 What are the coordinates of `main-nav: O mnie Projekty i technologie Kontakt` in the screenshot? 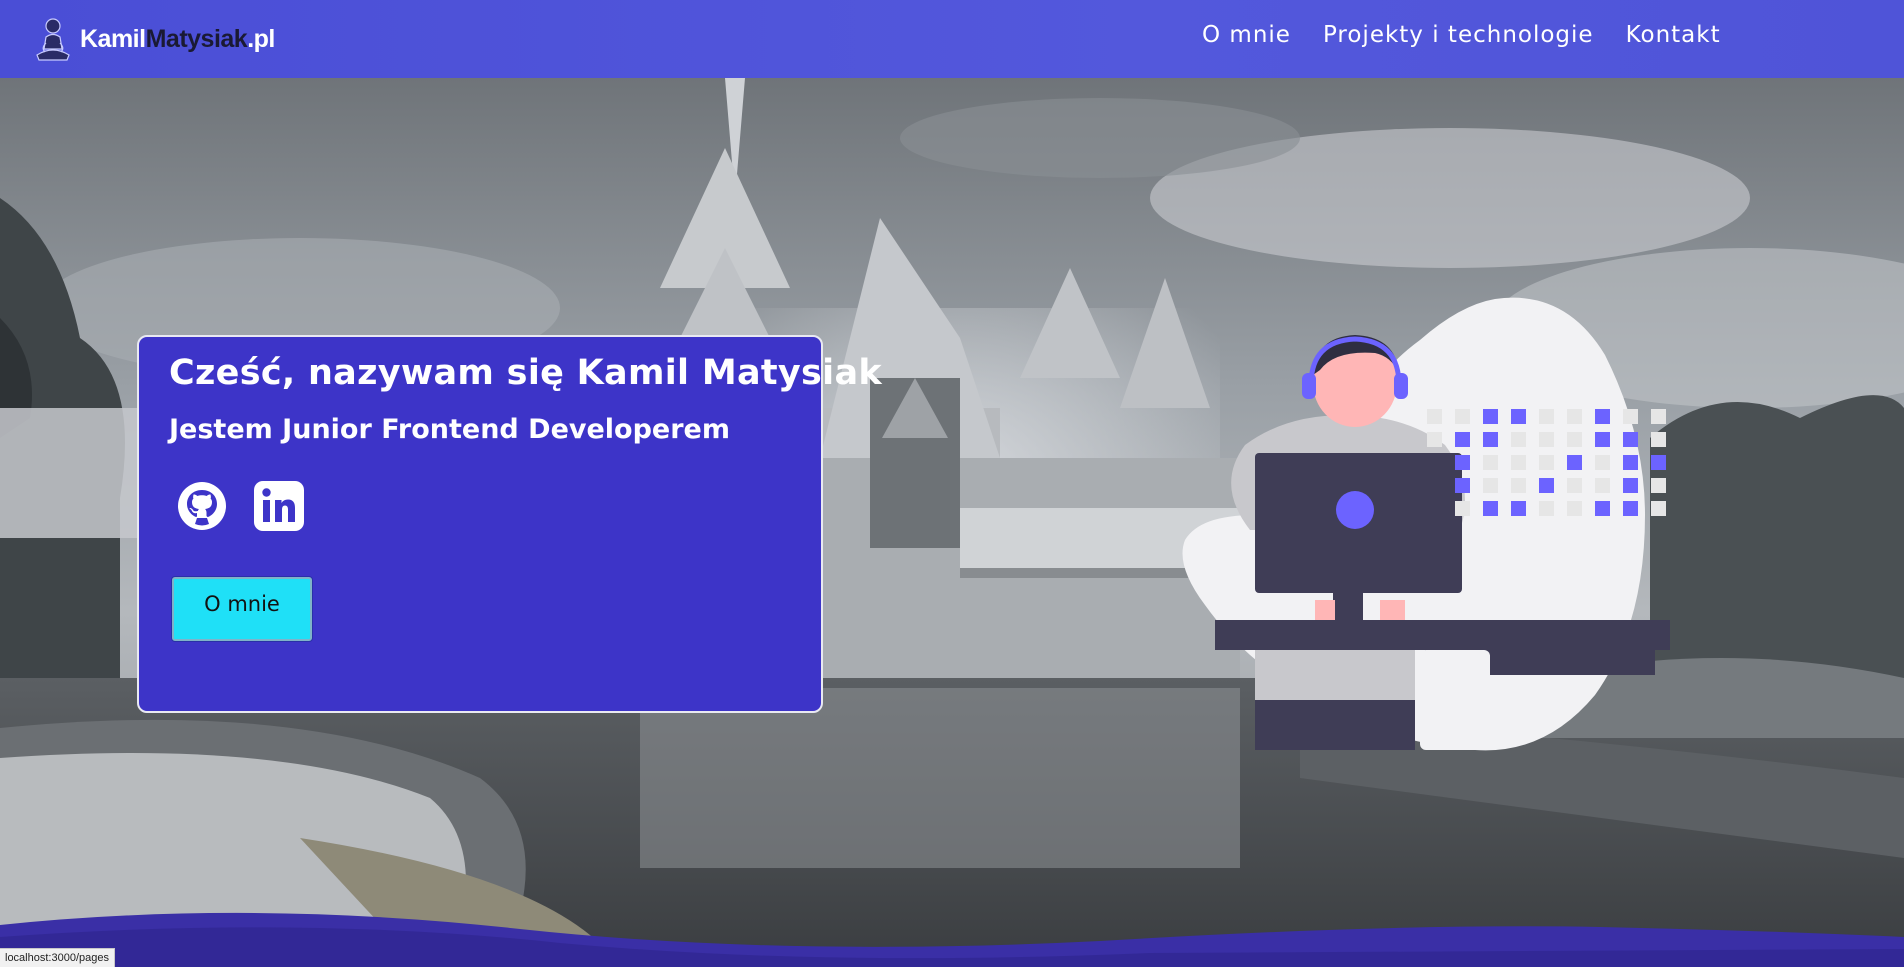 It's located at (1461, 35).